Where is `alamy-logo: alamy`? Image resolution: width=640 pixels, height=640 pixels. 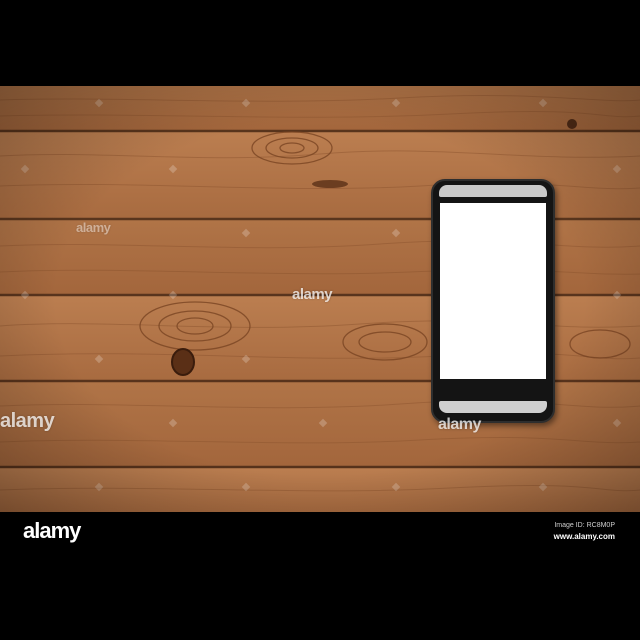 alamy-logo: alamy is located at coordinates (52, 530).